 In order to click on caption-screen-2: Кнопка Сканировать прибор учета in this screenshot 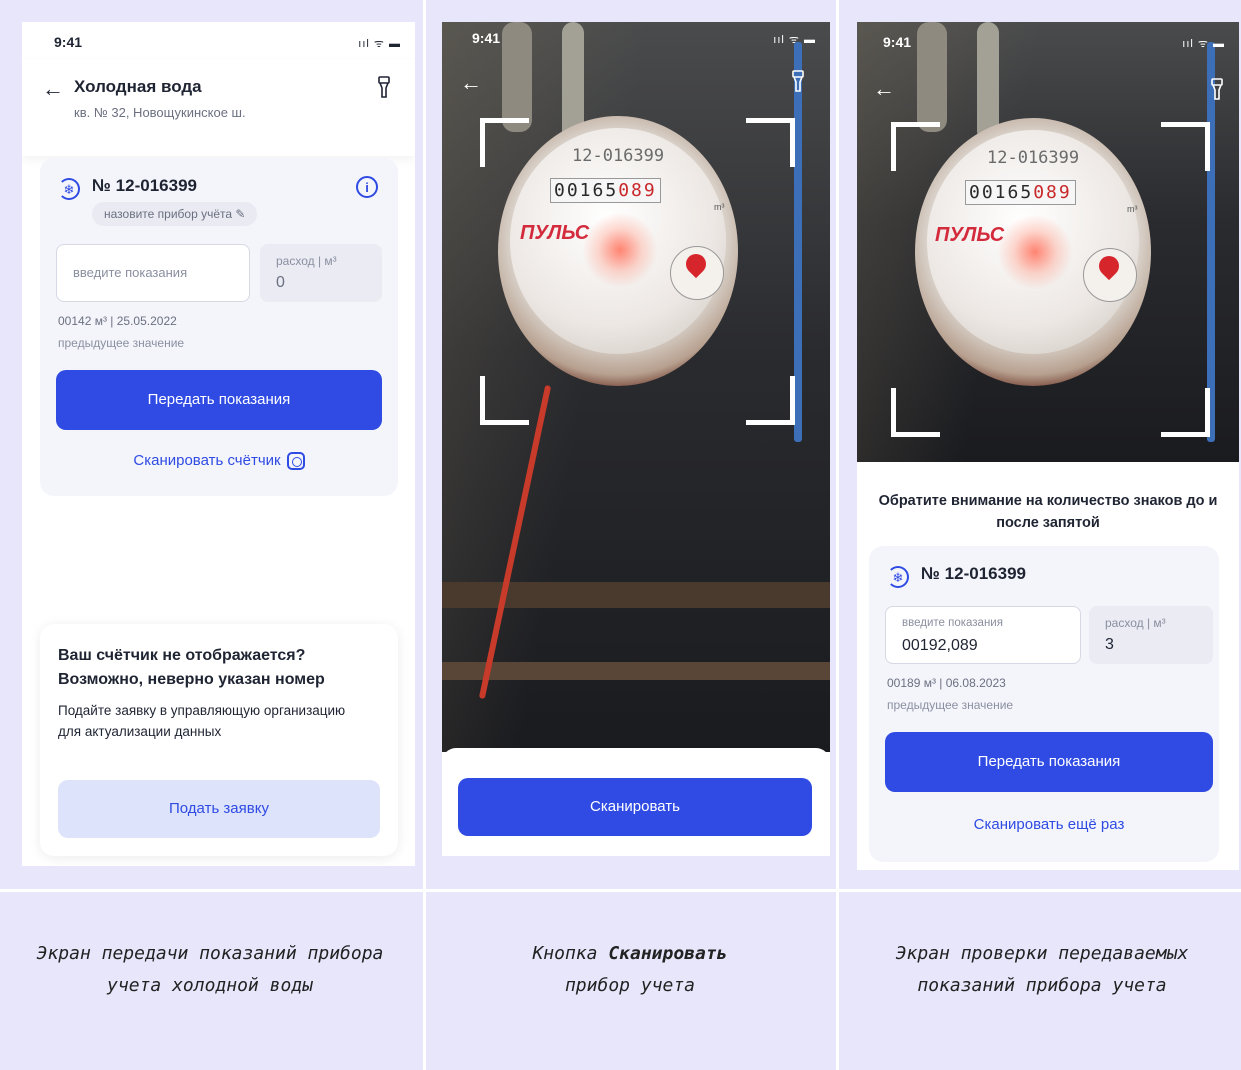, I will do `click(630, 970)`.